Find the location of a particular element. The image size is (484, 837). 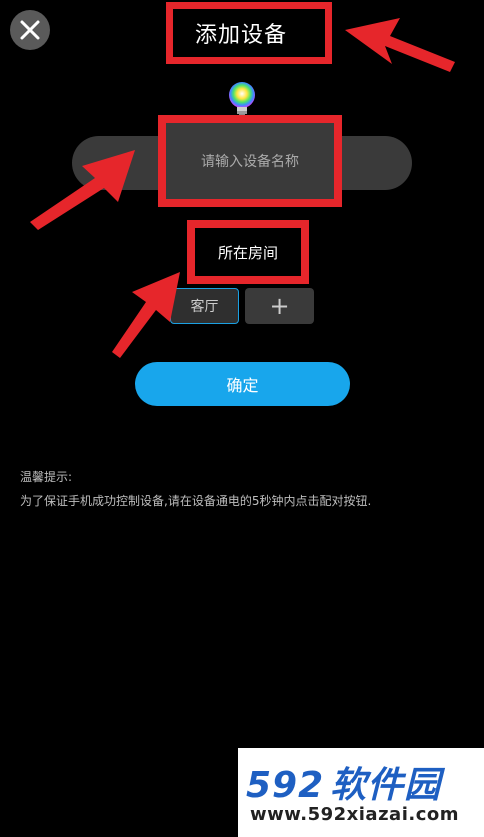

close-button is located at coordinates (30, 30).